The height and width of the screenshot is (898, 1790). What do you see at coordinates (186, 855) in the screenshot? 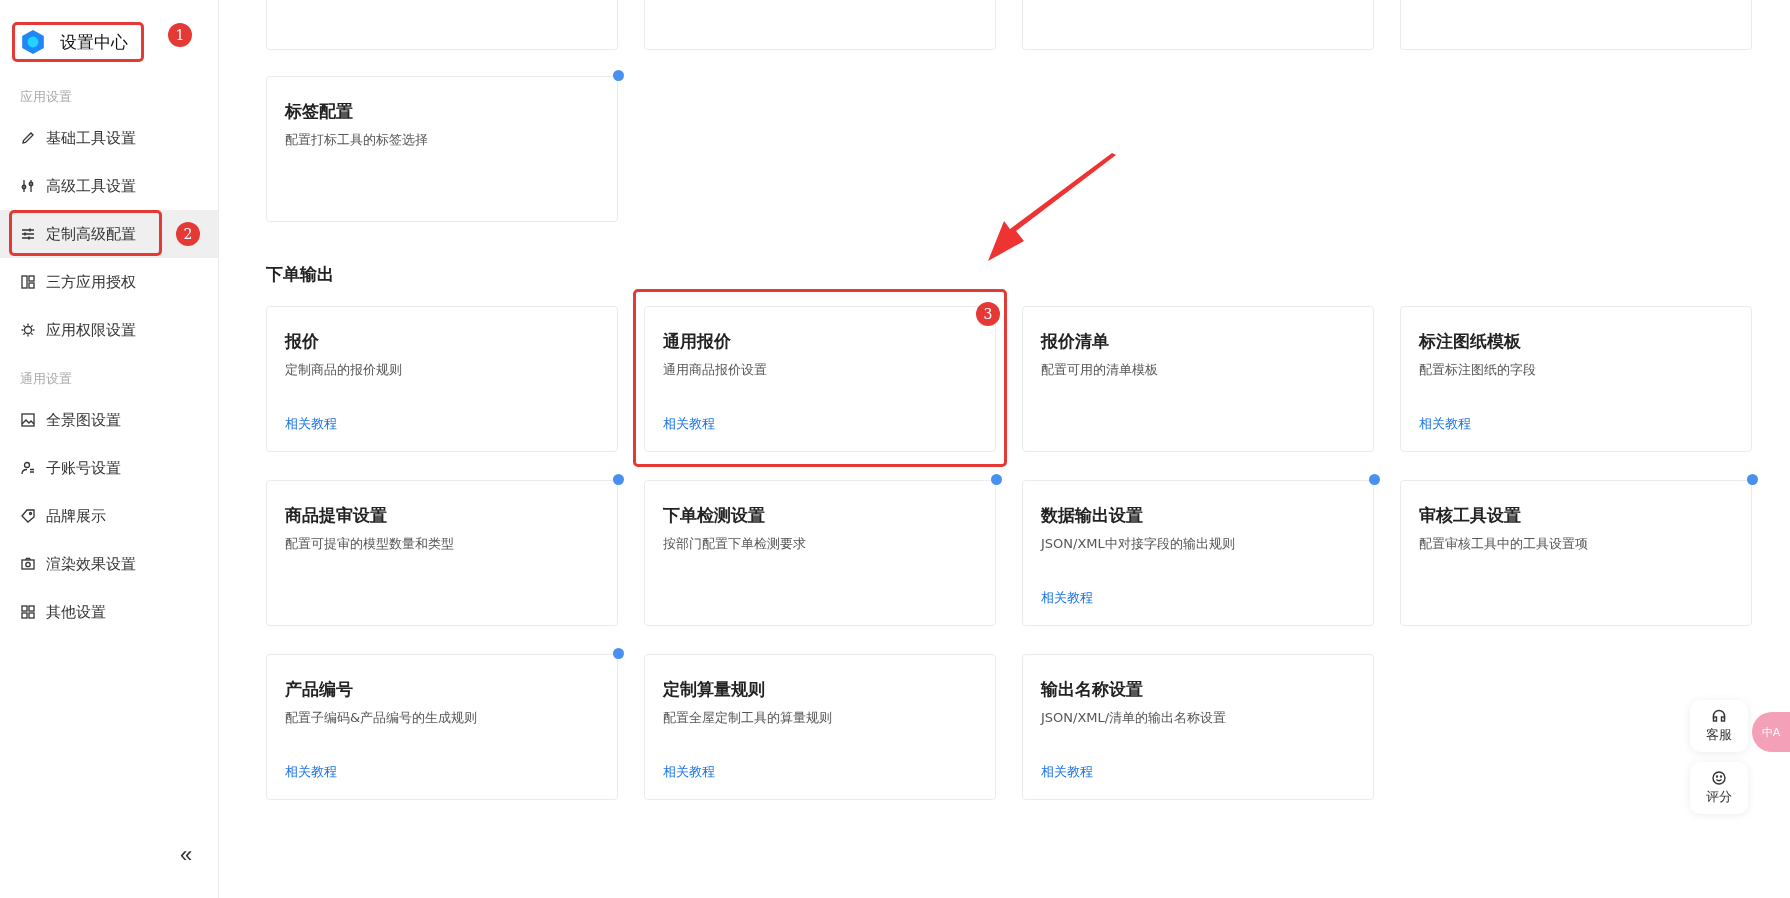
I see `collapse-button: «` at bounding box center [186, 855].